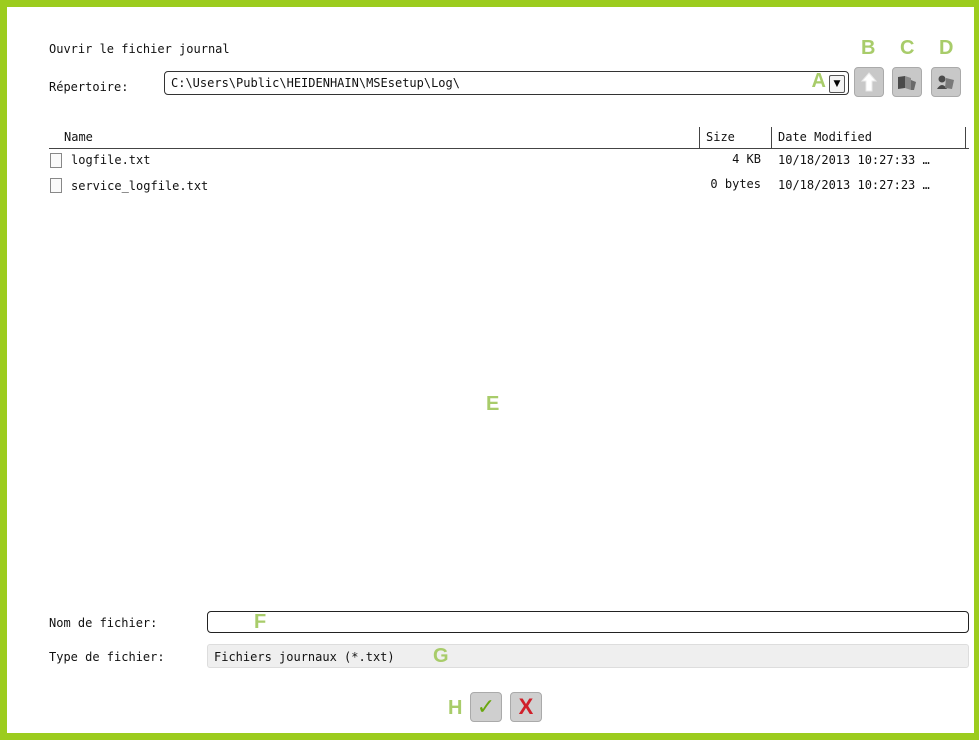 The width and height of the screenshot is (979, 740). I want to click on column-header-size: Size, so click(720, 137).